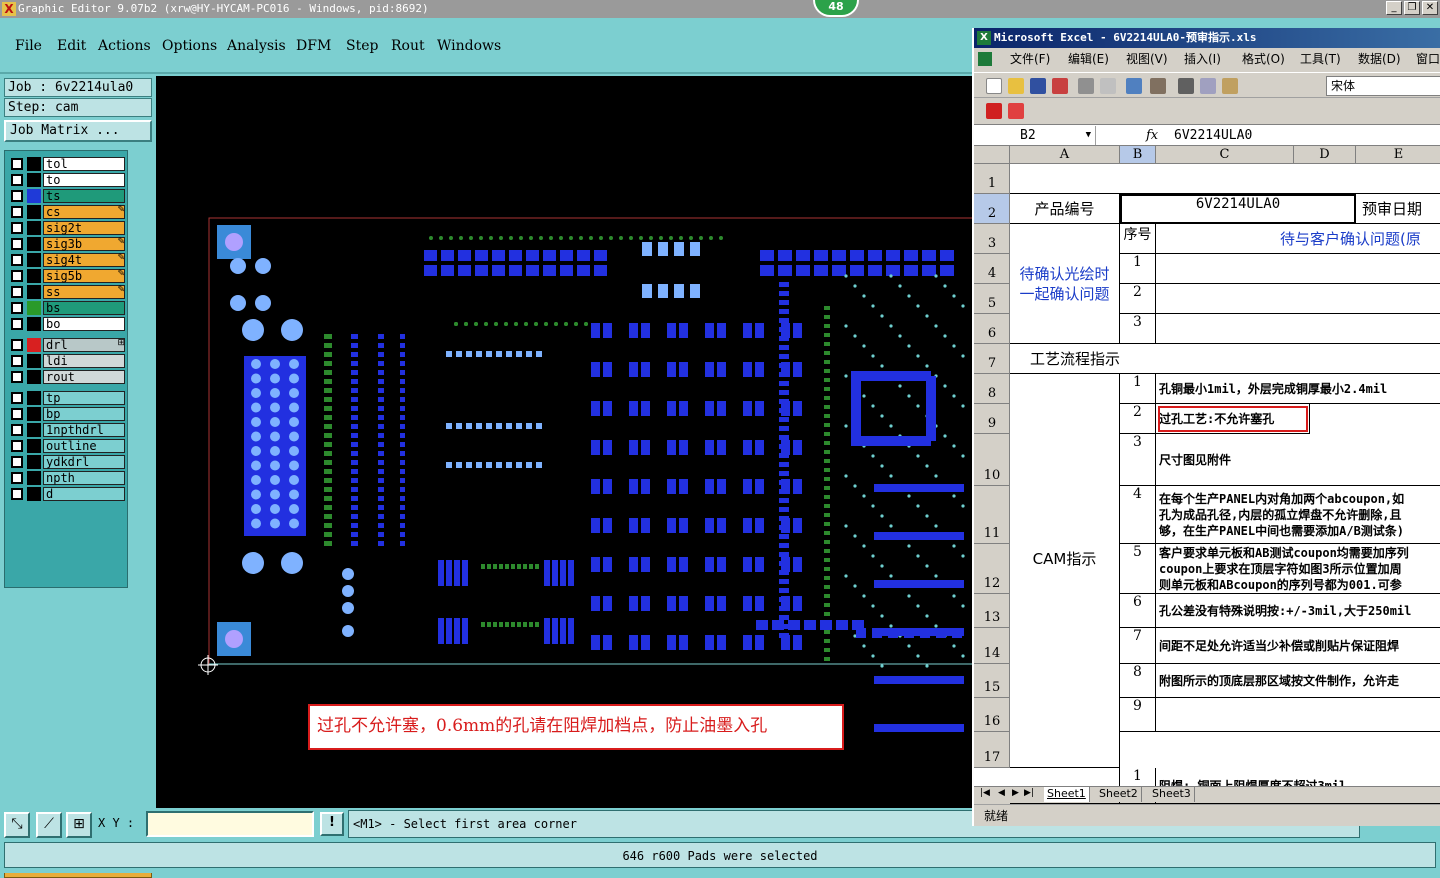 The width and height of the screenshot is (1440, 878). What do you see at coordinates (1298, 715) in the screenshot?
I see `cam-item-text` at bounding box center [1298, 715].